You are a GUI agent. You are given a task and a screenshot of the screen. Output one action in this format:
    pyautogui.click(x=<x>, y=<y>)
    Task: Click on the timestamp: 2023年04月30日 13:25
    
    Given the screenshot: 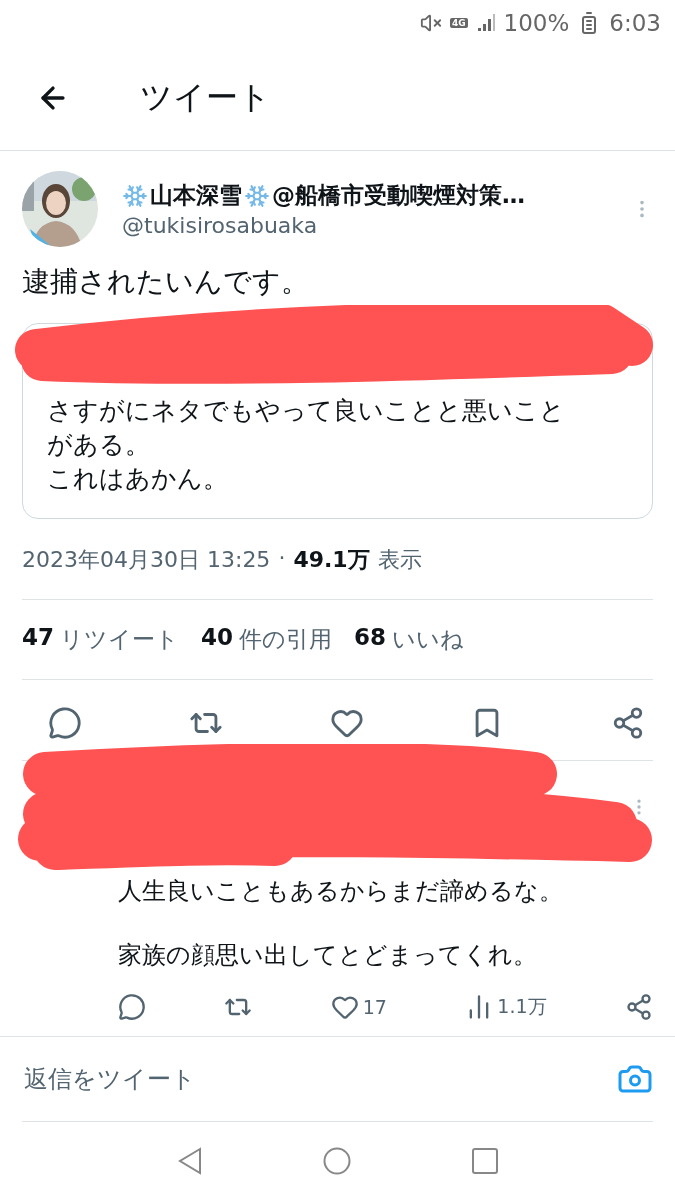 What is the action you would take?
    pyautogui.click(x=146, y=560)
    